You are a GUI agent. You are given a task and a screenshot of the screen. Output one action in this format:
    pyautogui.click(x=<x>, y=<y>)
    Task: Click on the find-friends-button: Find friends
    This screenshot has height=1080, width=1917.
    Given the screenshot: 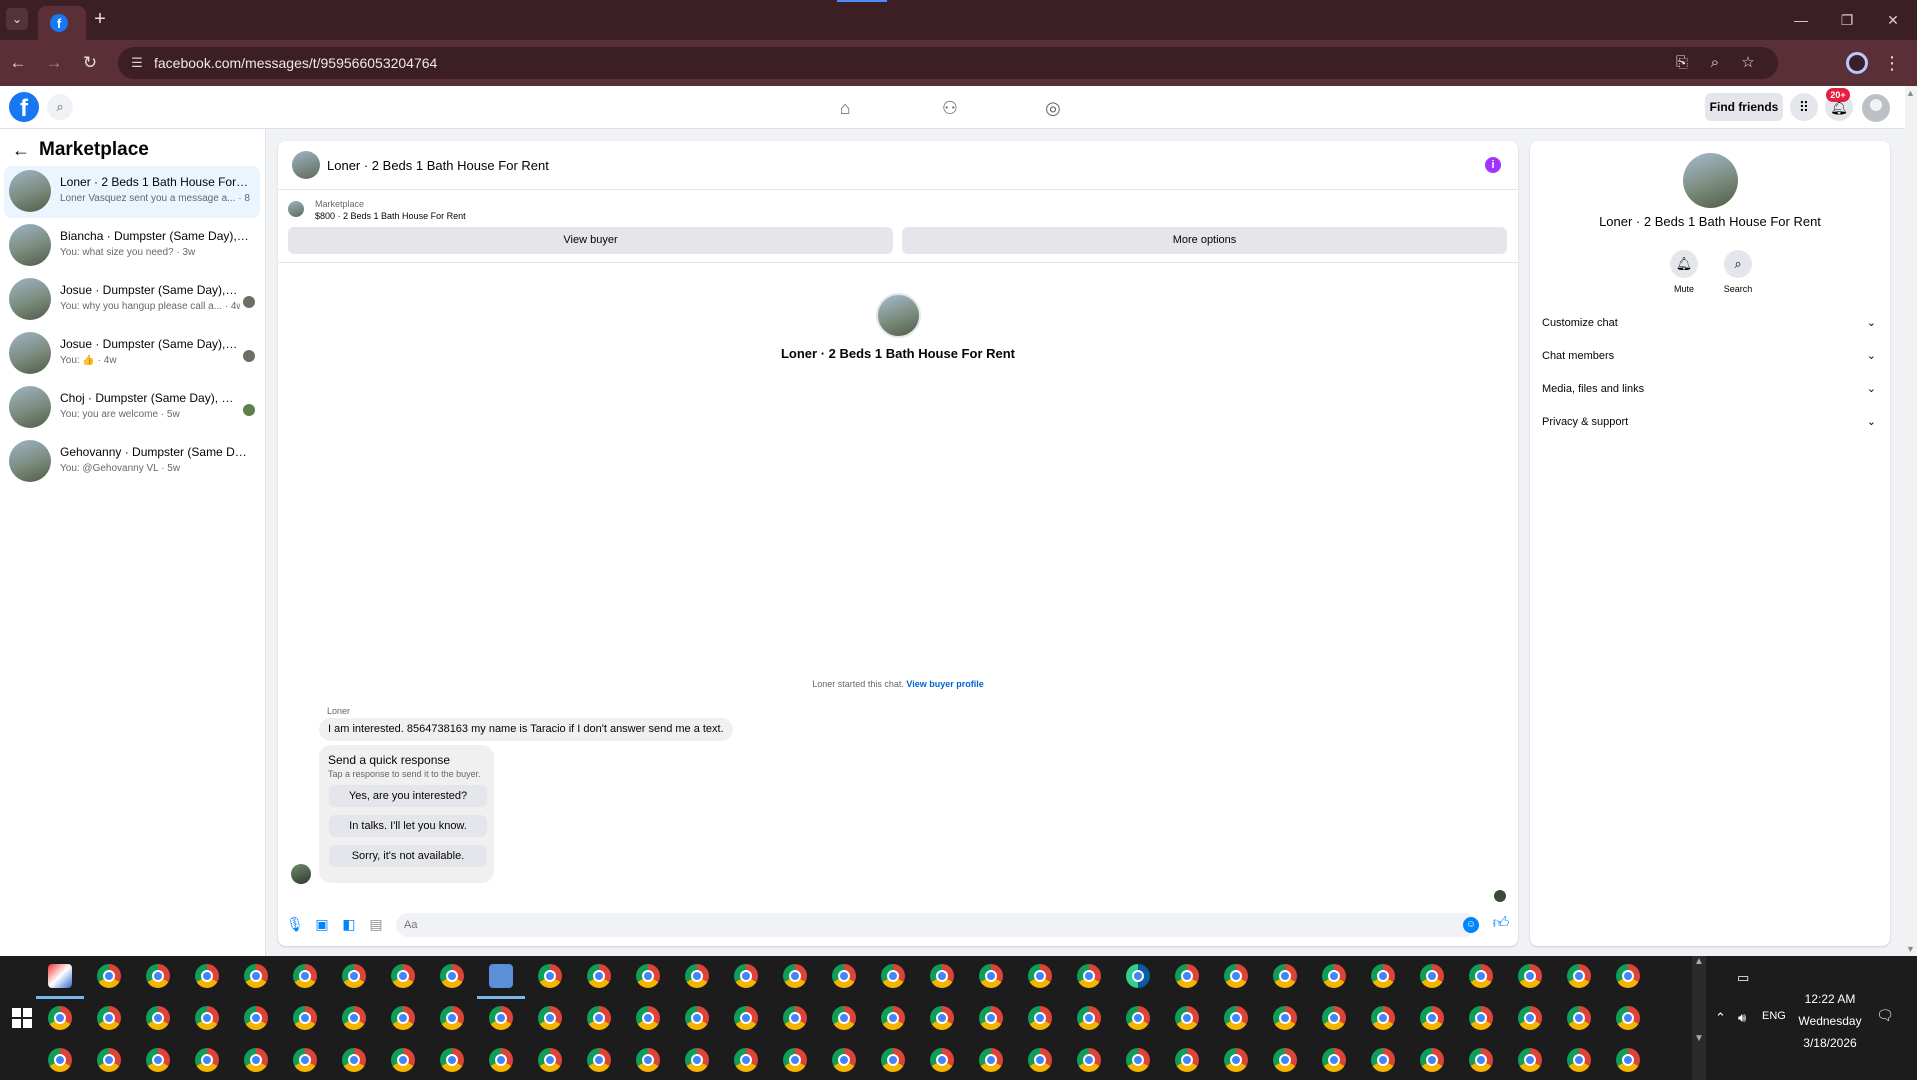 What is the action you would take?
    pyautogui.click(x=1744, y=107)
    